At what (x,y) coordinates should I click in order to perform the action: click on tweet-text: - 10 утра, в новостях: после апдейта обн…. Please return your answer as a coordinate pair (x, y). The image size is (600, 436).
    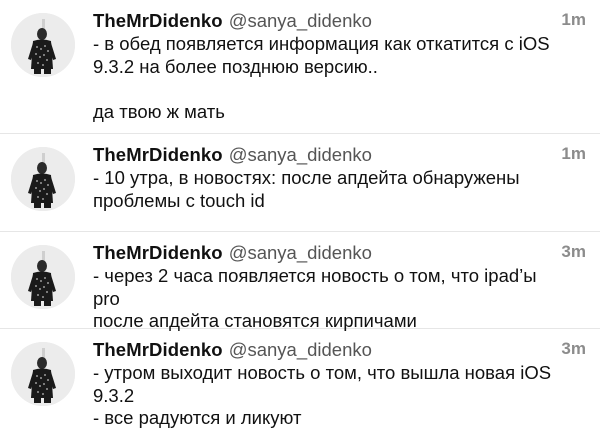
    Looking at the image, I should click on (306, 189).